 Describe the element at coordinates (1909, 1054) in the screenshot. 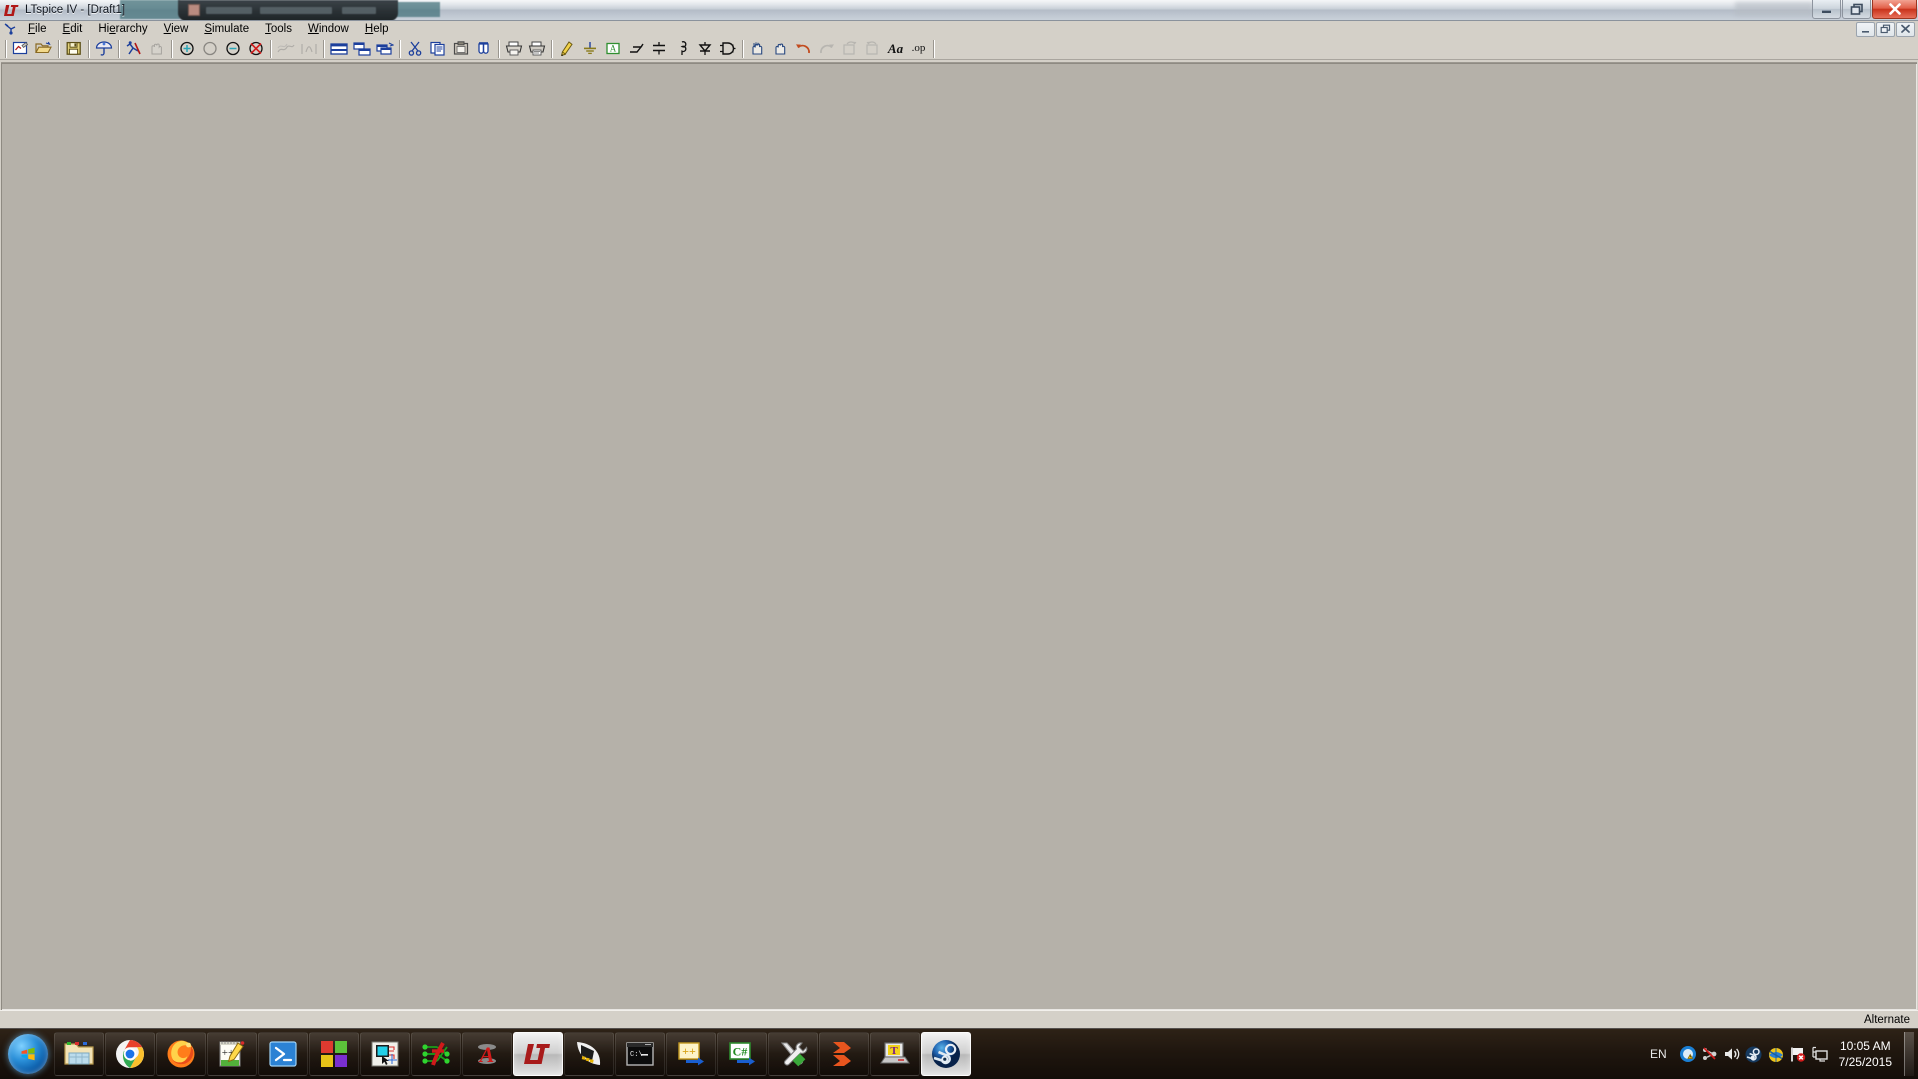

I see `show-desktop-button` at that location.